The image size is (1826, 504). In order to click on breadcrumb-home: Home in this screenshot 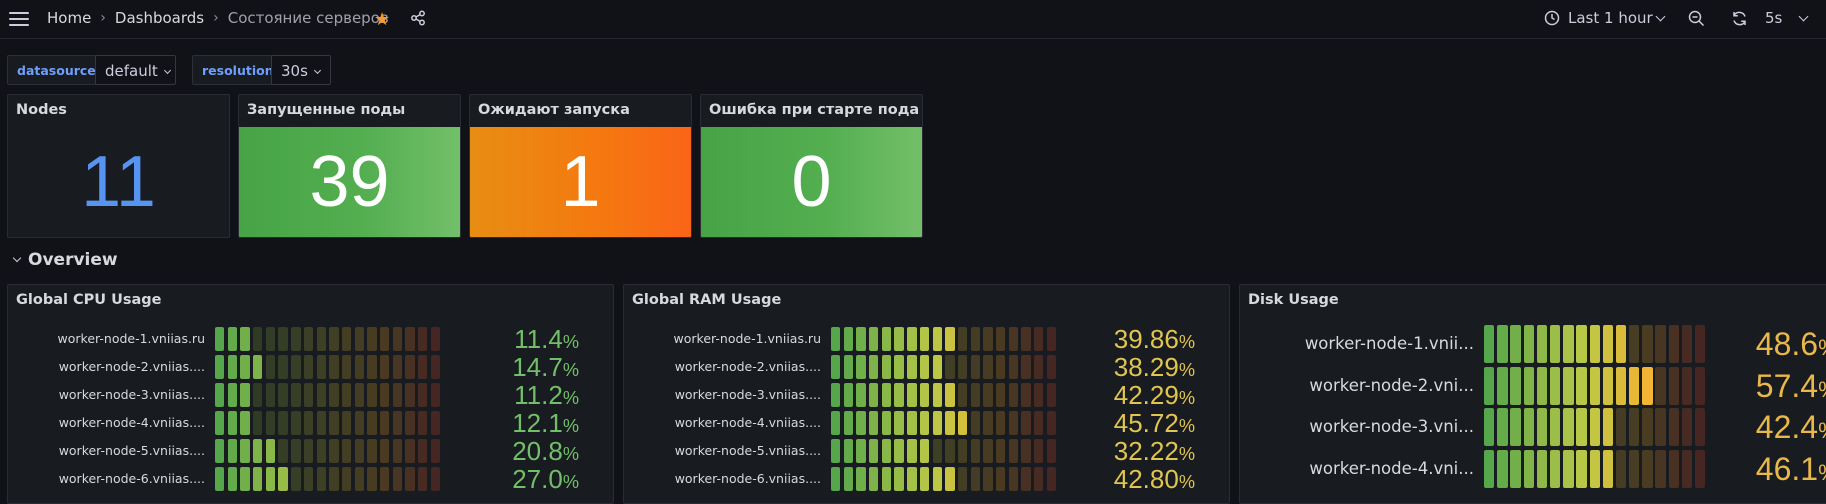, I will do `click(69, 18)`.